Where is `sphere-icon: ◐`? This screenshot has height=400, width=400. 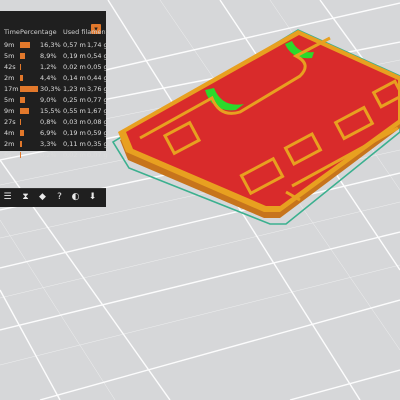
sphere-icon: ◐ is located at coordinates (75, 197).